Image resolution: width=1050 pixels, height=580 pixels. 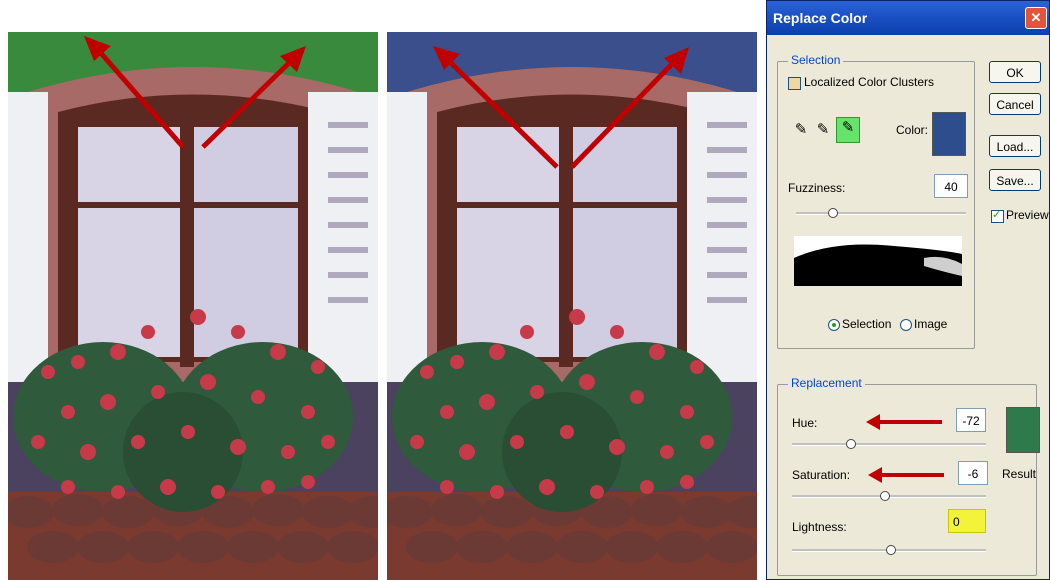 I want to click on eyedropper-plus-icon: ✎, so click(x=823, y=130).